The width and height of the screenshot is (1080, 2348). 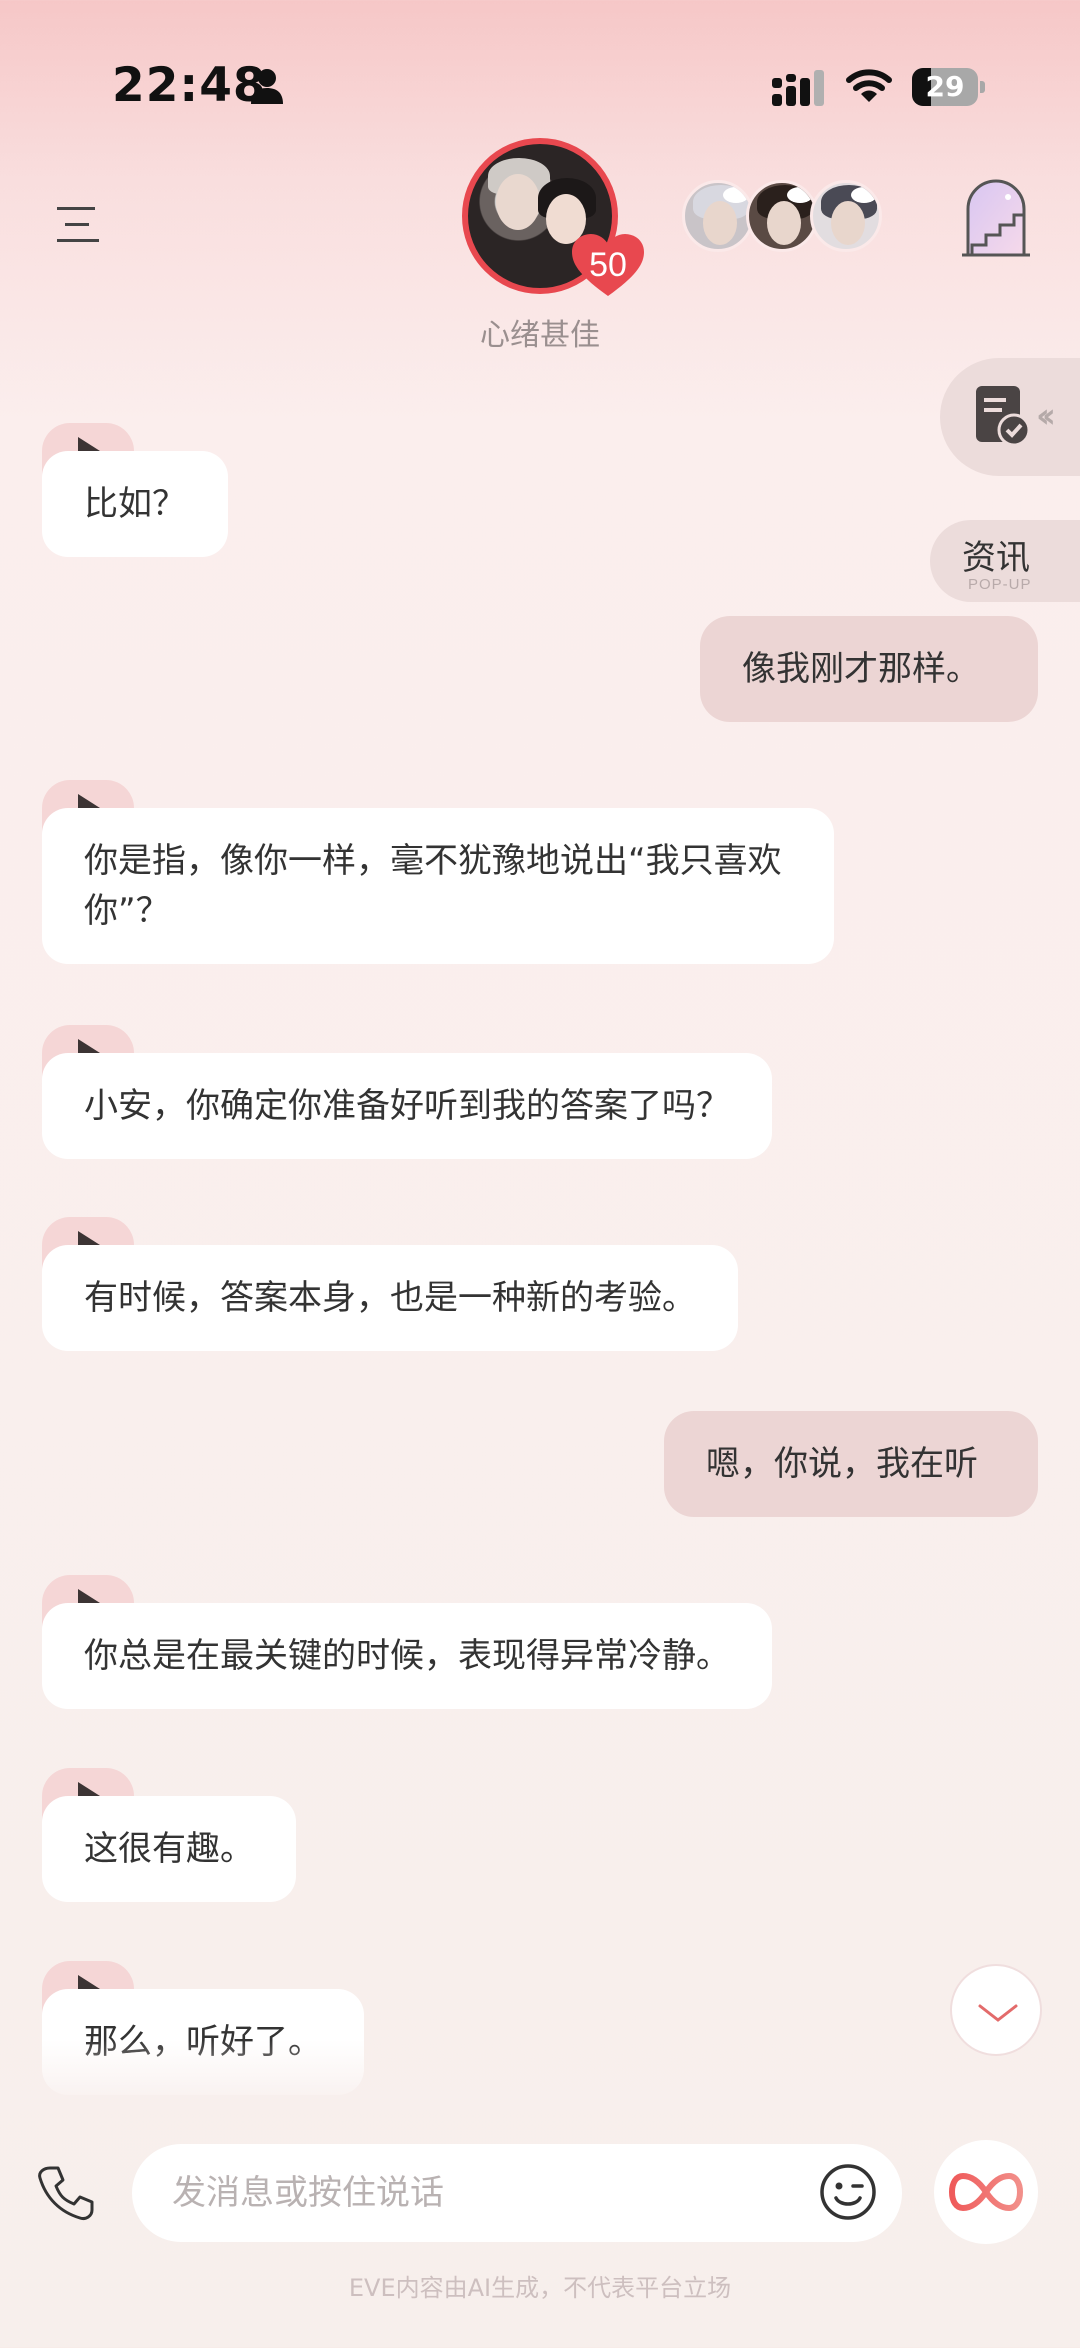 I want to click on document-check-icon, so click(x=1003, y=416).